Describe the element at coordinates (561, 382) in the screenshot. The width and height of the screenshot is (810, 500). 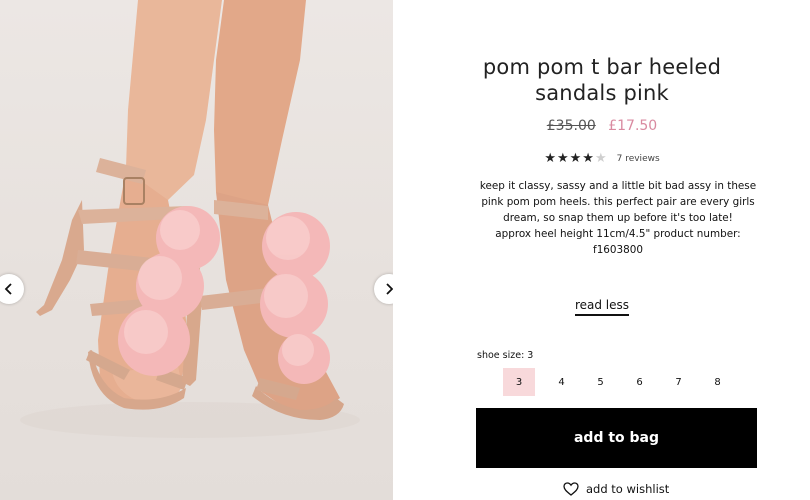
I see `size-option-4: 4` at that location.